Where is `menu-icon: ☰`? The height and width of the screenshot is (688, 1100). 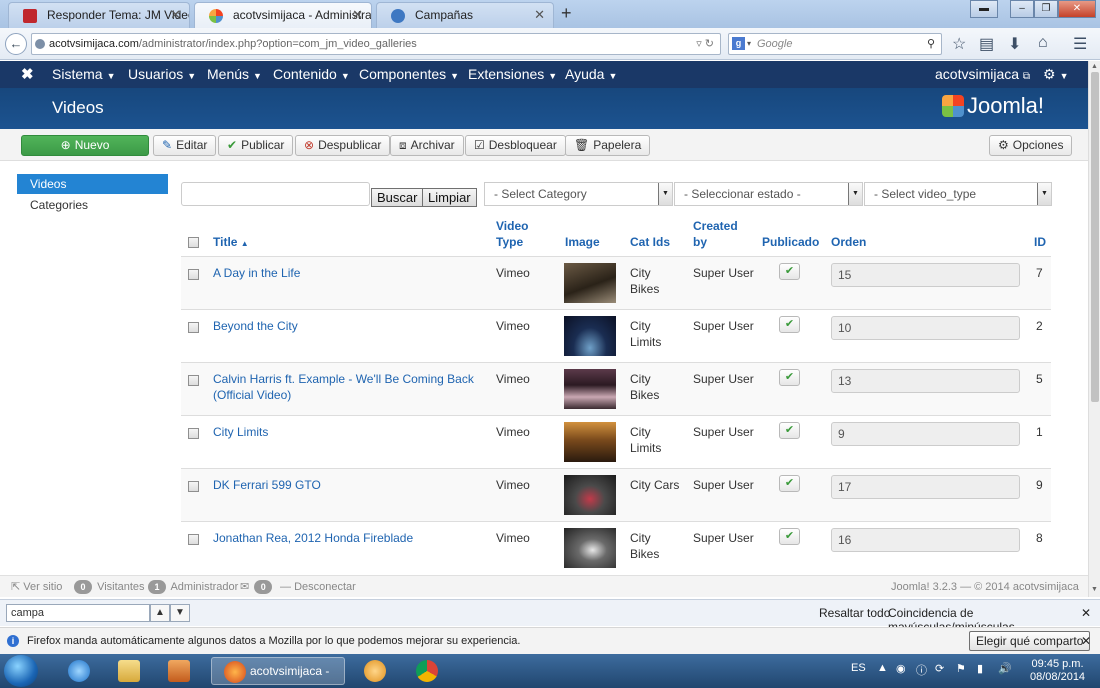
menu-icon: ☰ is located at coordinates (1080, 44).